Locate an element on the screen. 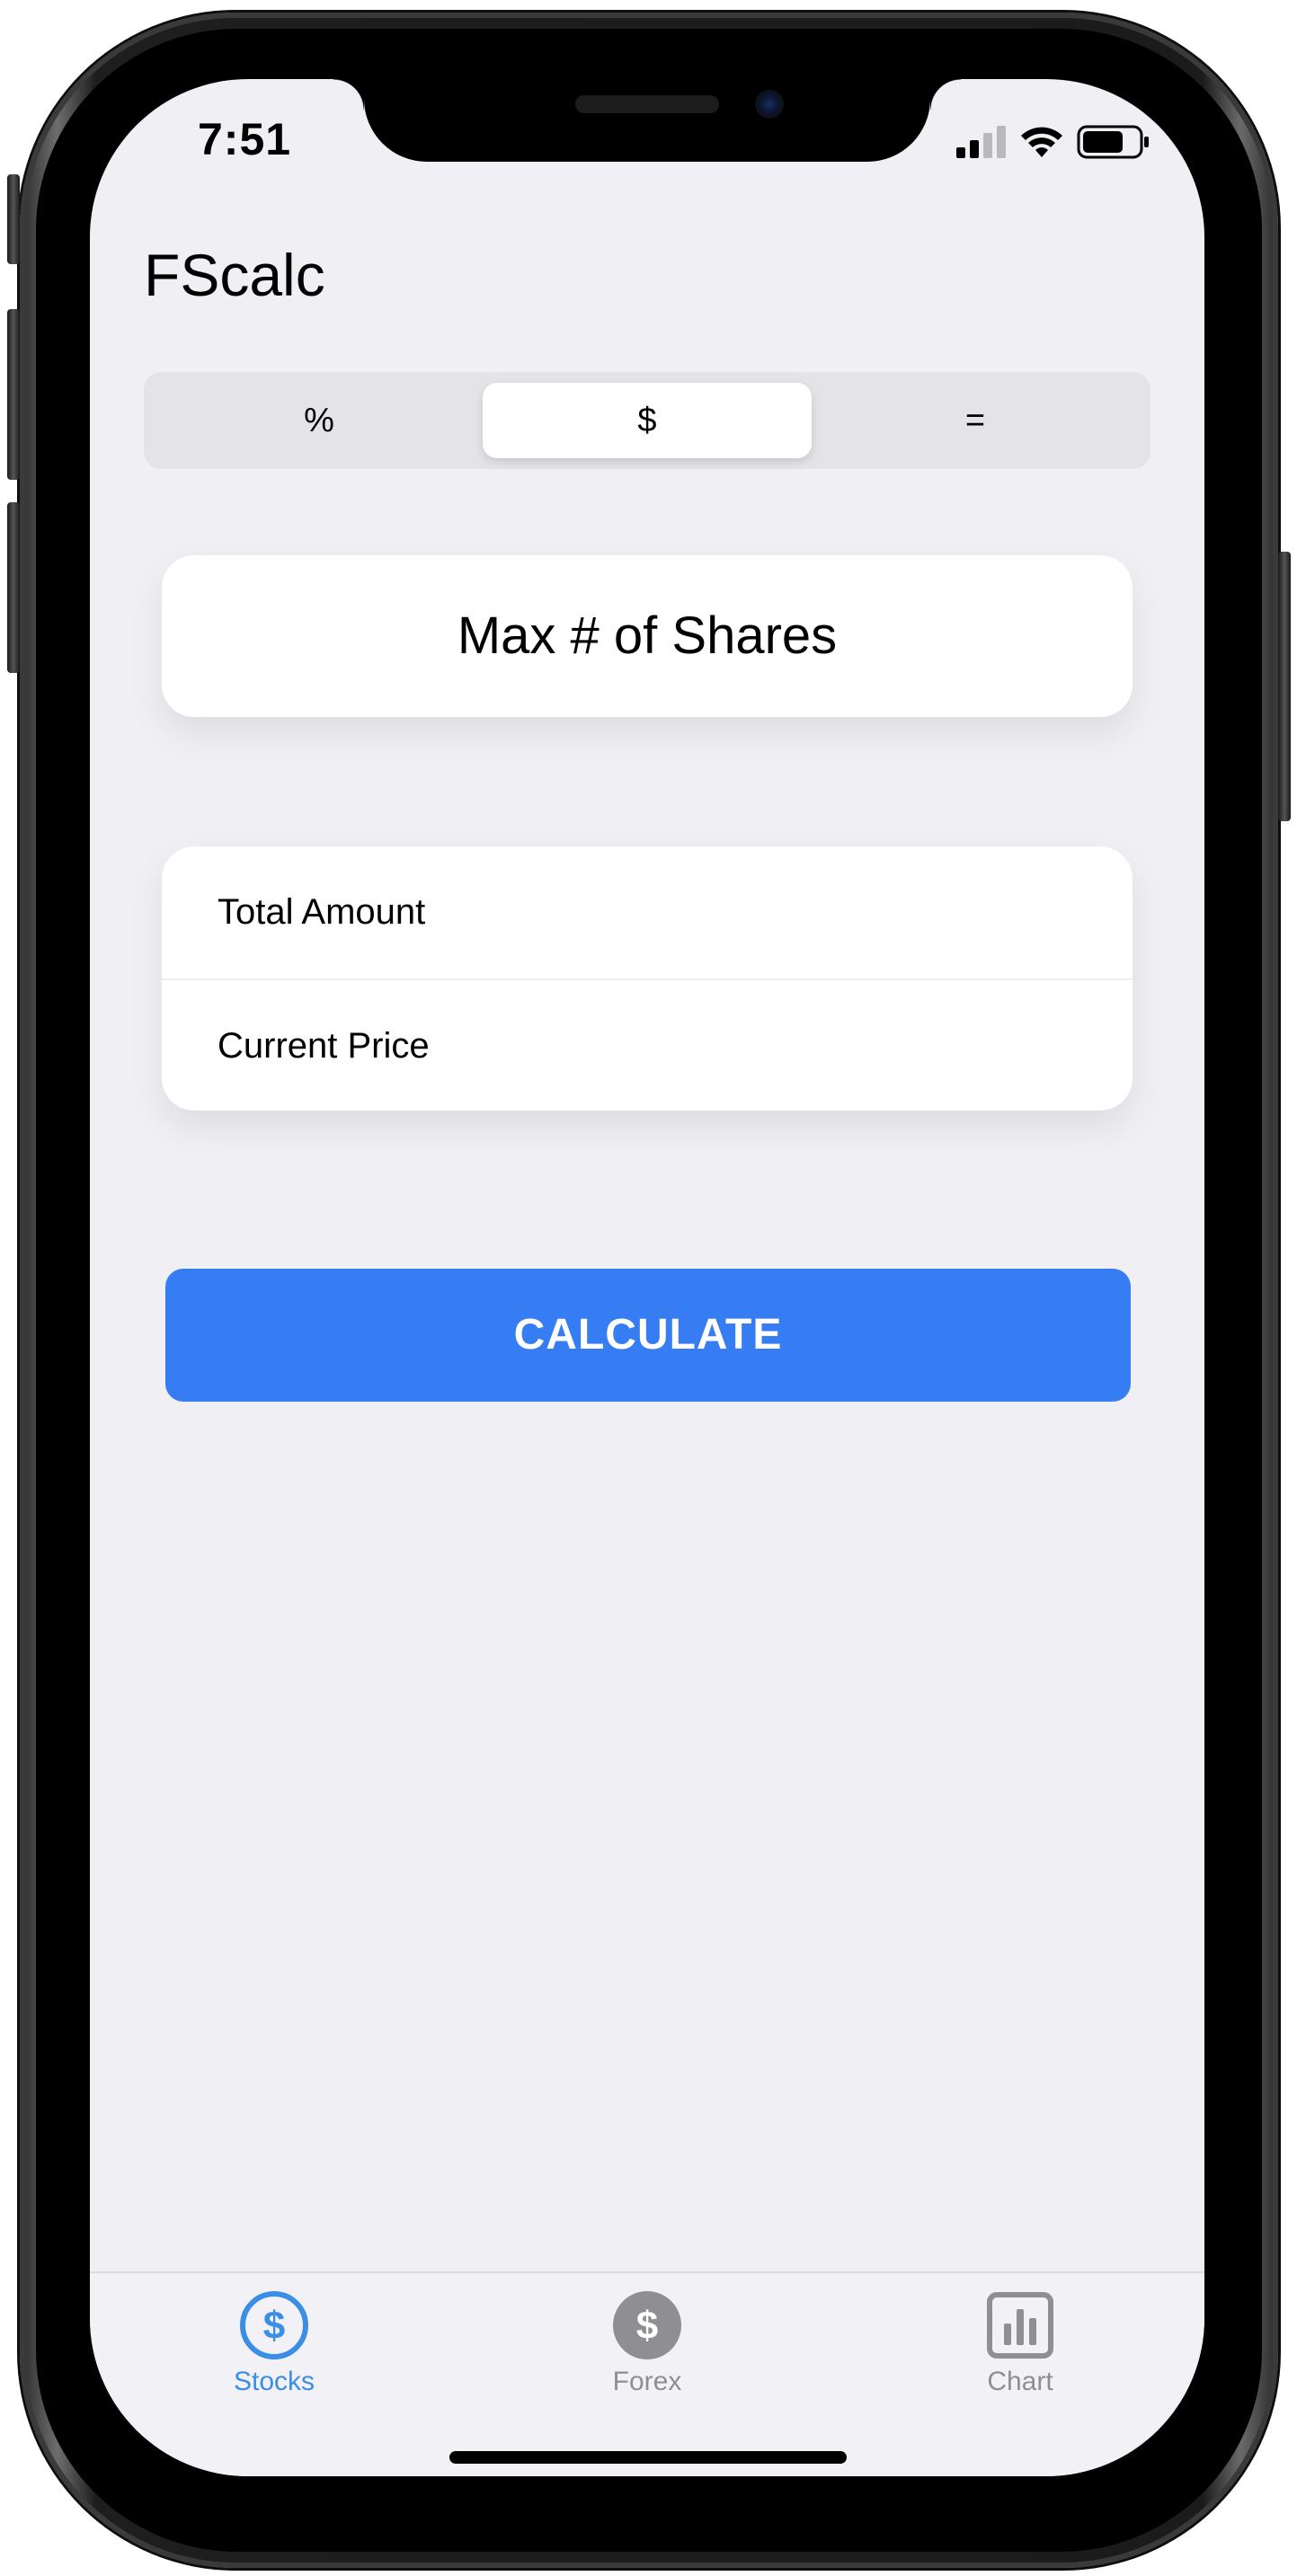 Image resolution: width=1297 pixels, height=2576 pixels. tab-bar: $ Stocks $ Forex Chart is located at coordinates (647, 2373).